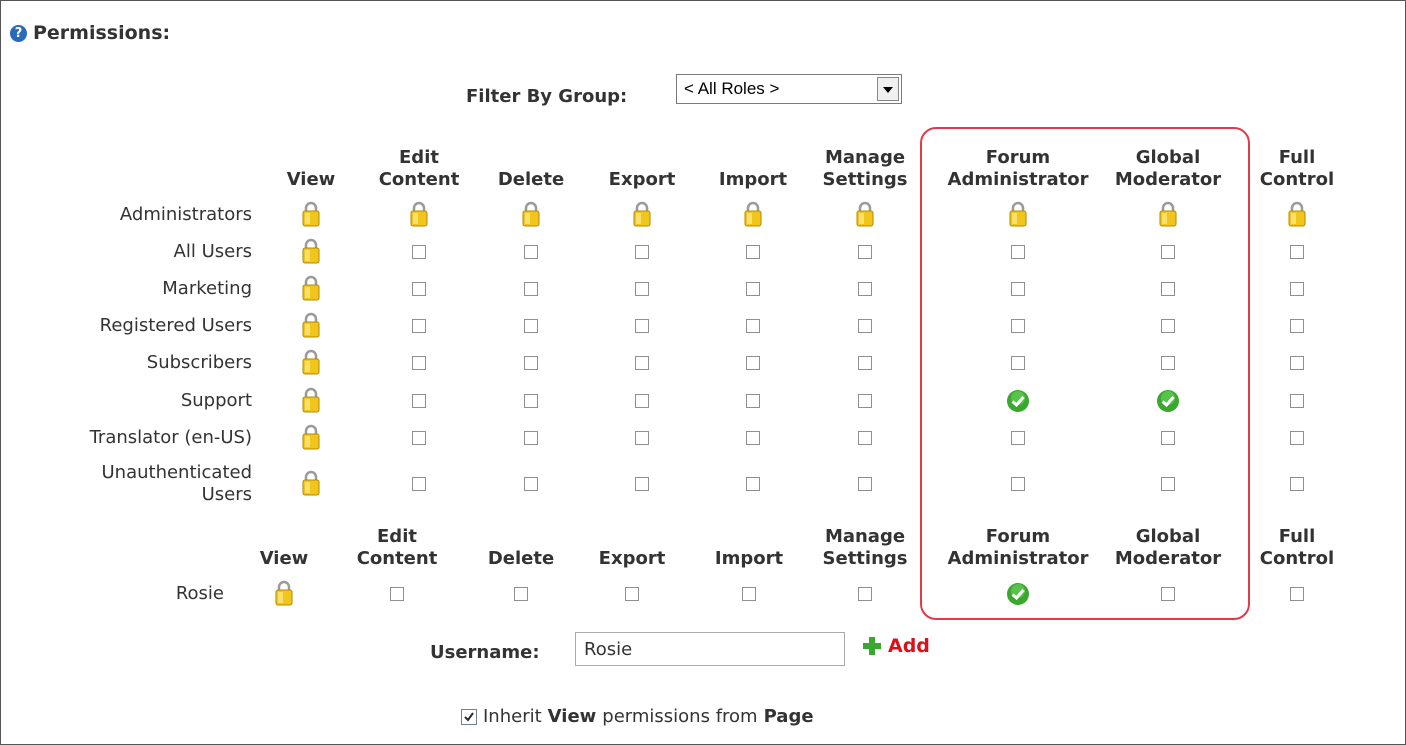 This screenshot has width=1406, height=745. Describe the element at coordinates (199, 362) in the screenshot. I see `role-row-label: Subscribers` at that location.